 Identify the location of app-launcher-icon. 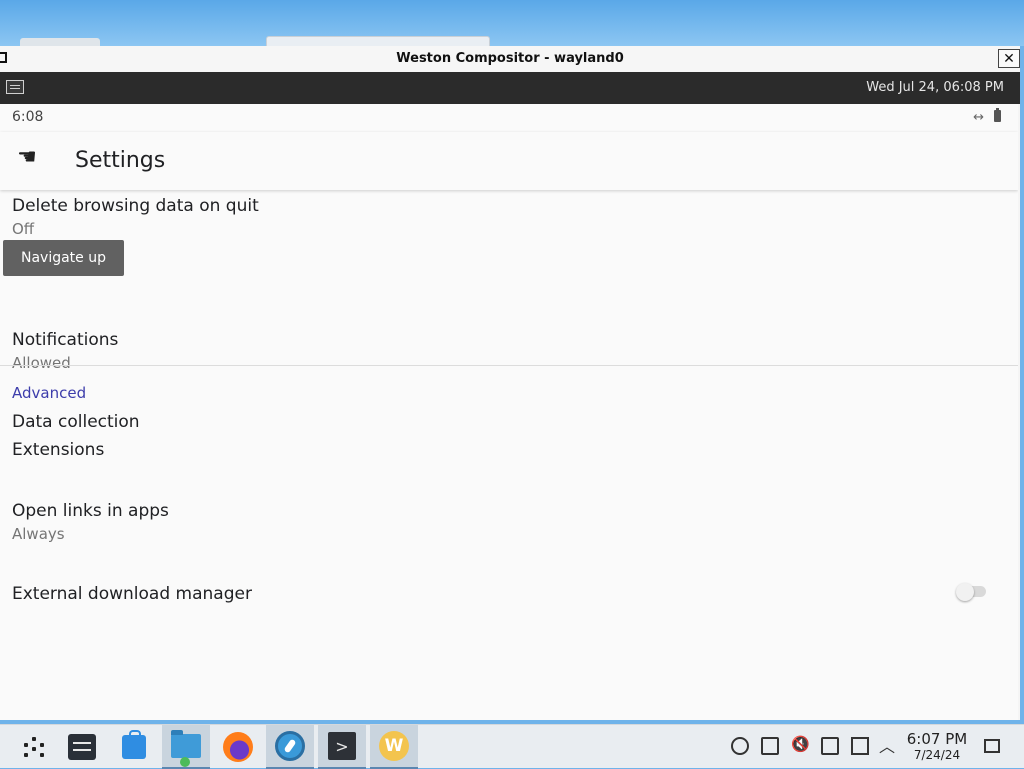
(34, 747).